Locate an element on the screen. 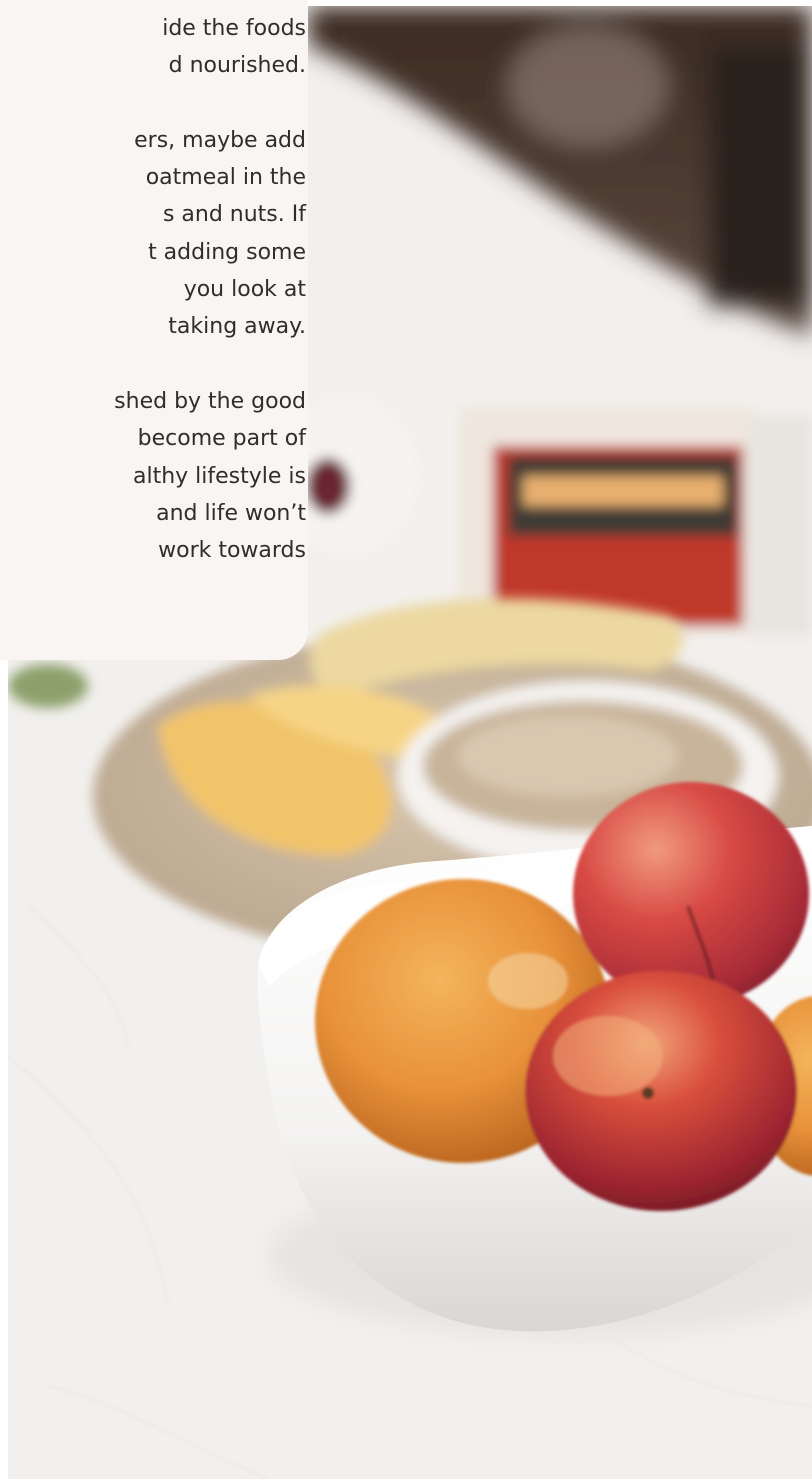 This screenshot has height=1479, width=812. article-line: taking away. is located at coordinates (237, 327).